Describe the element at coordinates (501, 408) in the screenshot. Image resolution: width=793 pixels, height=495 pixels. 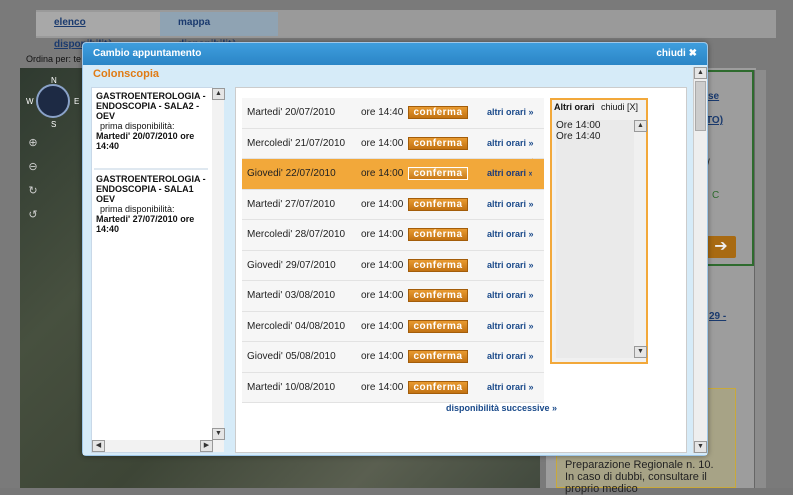
I see `more-slots-link: disponibilità successive »` at that location.